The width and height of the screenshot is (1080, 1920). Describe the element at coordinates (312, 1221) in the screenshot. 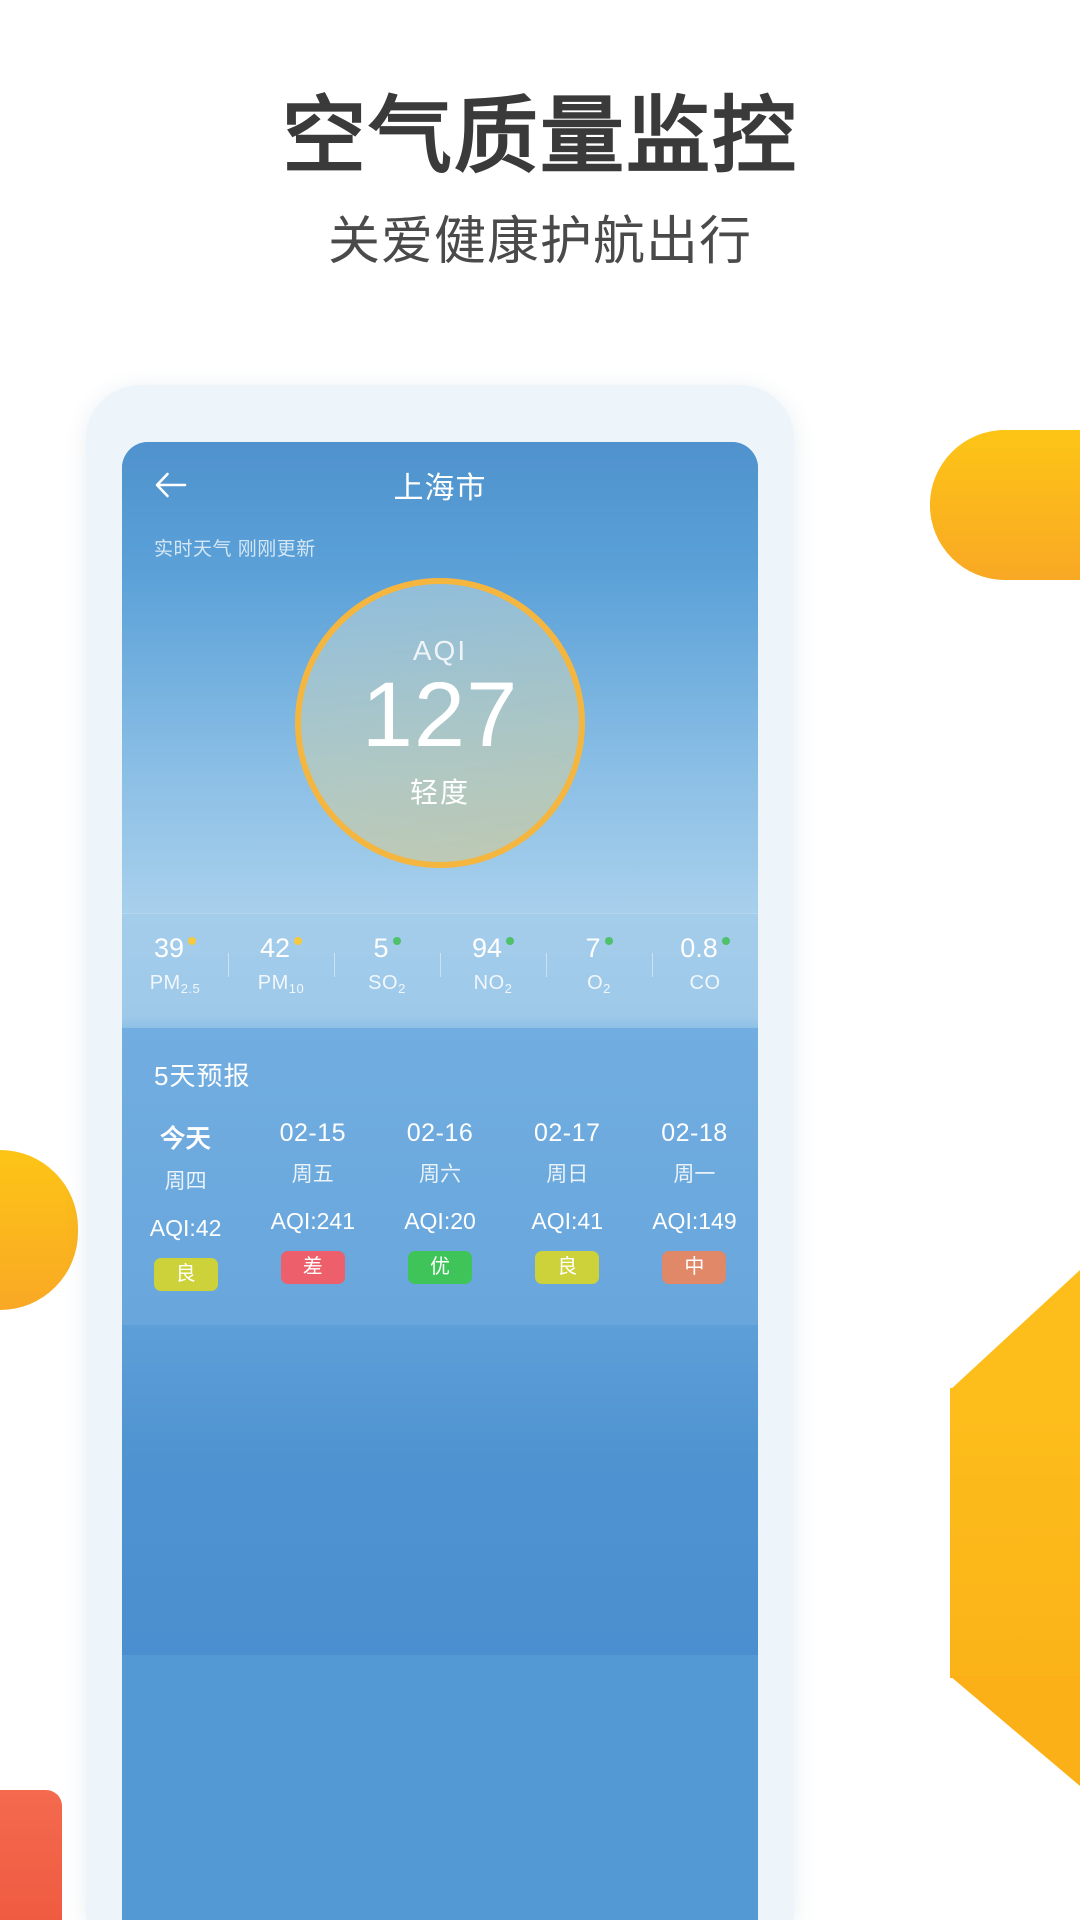

I see `forecast-aqi: AQI:241` at that location.